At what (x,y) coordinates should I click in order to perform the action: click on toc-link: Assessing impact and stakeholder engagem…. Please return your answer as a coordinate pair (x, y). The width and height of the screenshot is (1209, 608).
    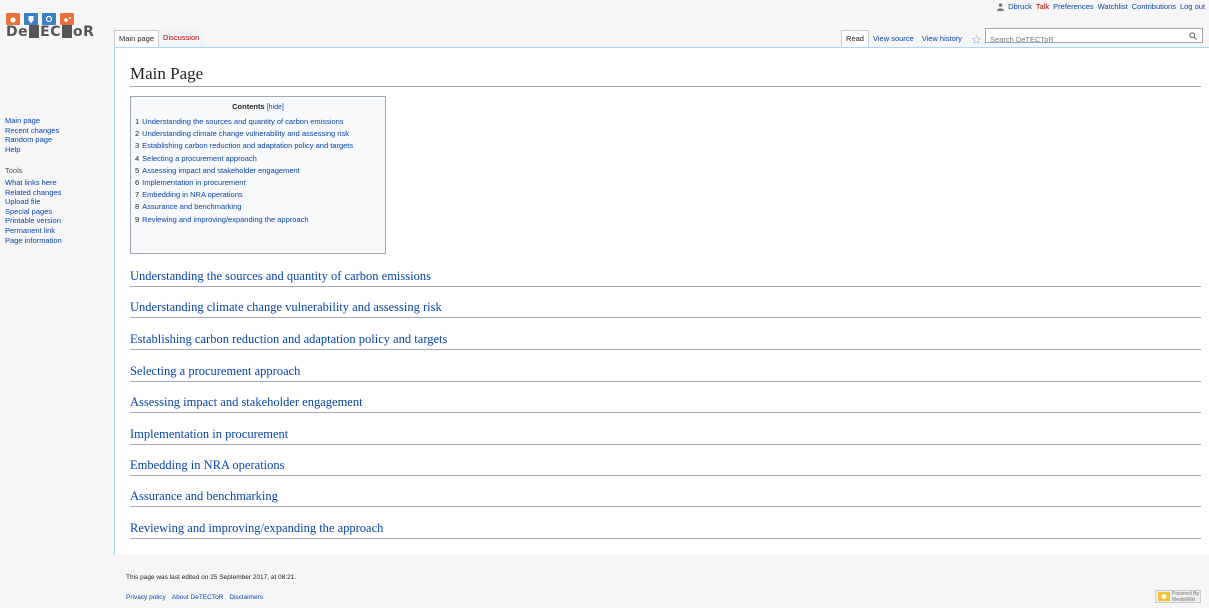
    Looking at the image, I should click on (221, 170).